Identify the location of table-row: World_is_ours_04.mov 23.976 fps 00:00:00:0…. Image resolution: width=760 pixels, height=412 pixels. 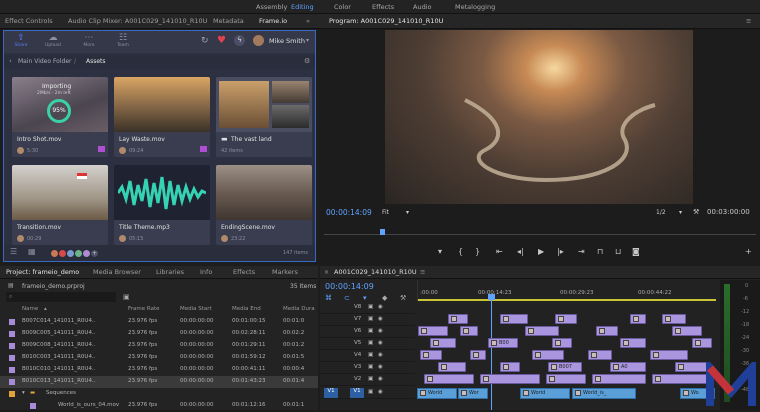
(159, 406).